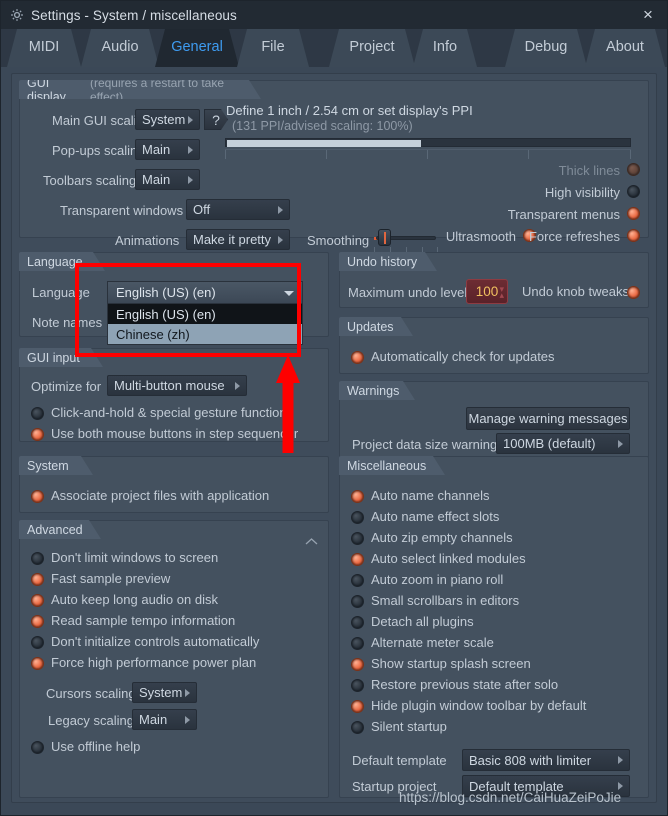 The height and width of the screenshot is (816, 668). I want to click on tab-file: File, so click(273, 48).